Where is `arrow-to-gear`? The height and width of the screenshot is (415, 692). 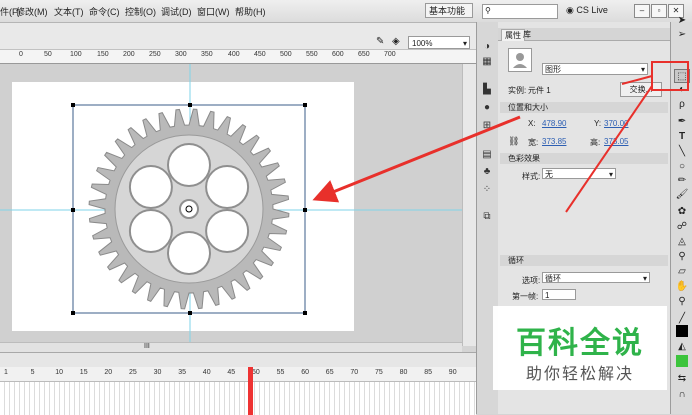 arrow-to-gear is located at coordinates (416, 159).